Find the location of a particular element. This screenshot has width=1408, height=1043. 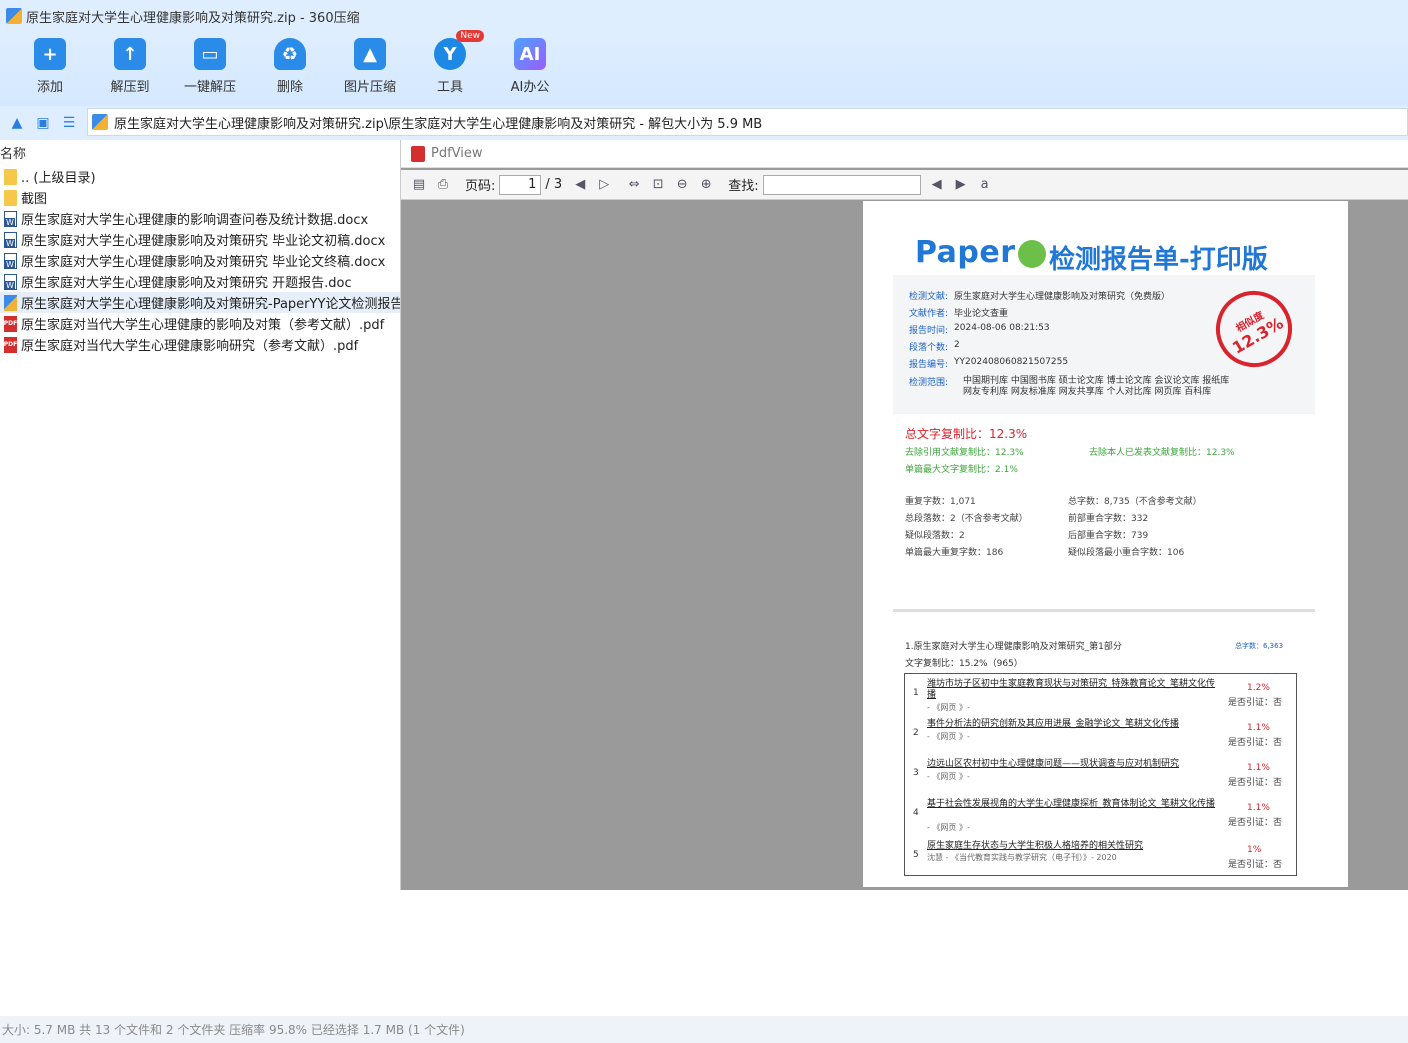

zoom-out-icon: ⊖ is located at coordinates (682, 185).